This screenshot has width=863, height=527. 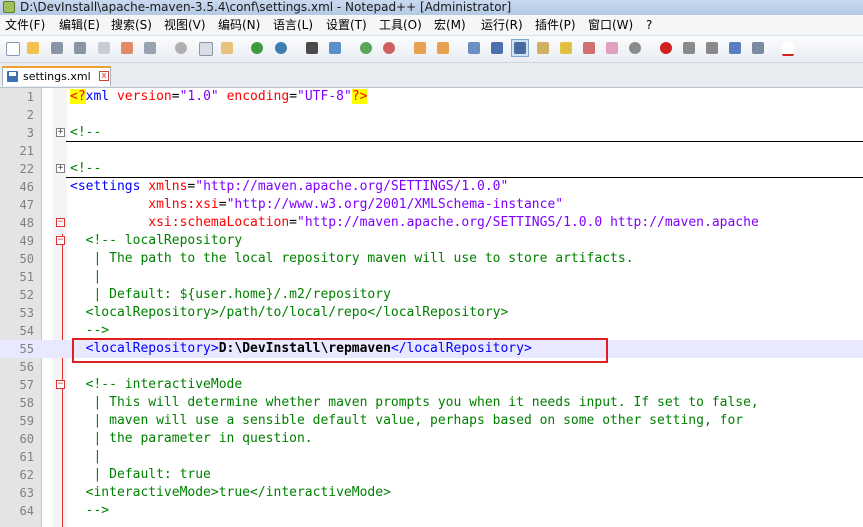 What do you see at coordinates (758, 48) in the screenshot?
I see `save-macro-icon` at bounding box center [758, 48].